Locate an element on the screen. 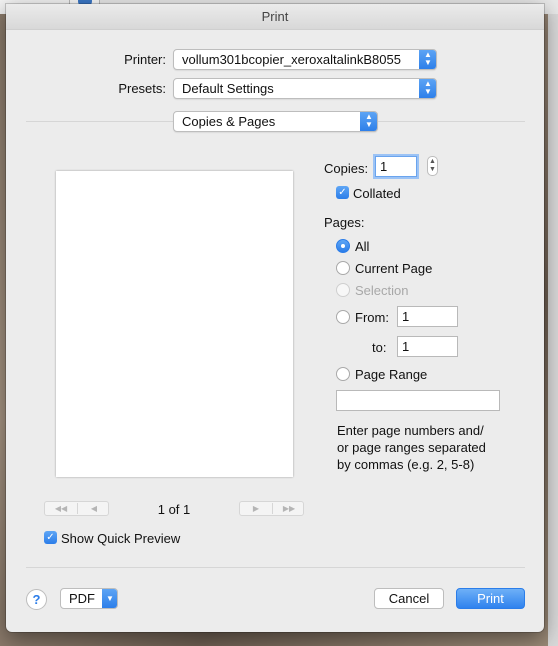 This screenshot has width=558, height=646. printer-popup: vollum301bcopier_xeroxaltalinkB8055 ▲ ▼ is located at coordinates (305, 59).